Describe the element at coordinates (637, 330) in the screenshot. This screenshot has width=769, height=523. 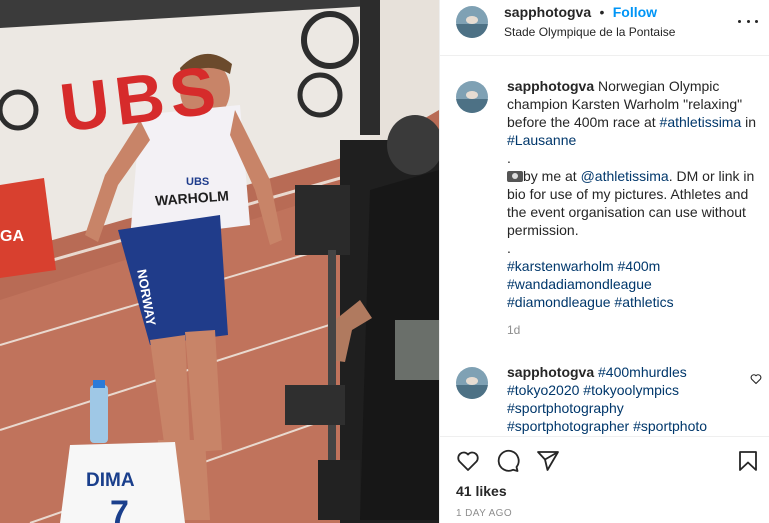
I see `caption-time: 1d` at that location.